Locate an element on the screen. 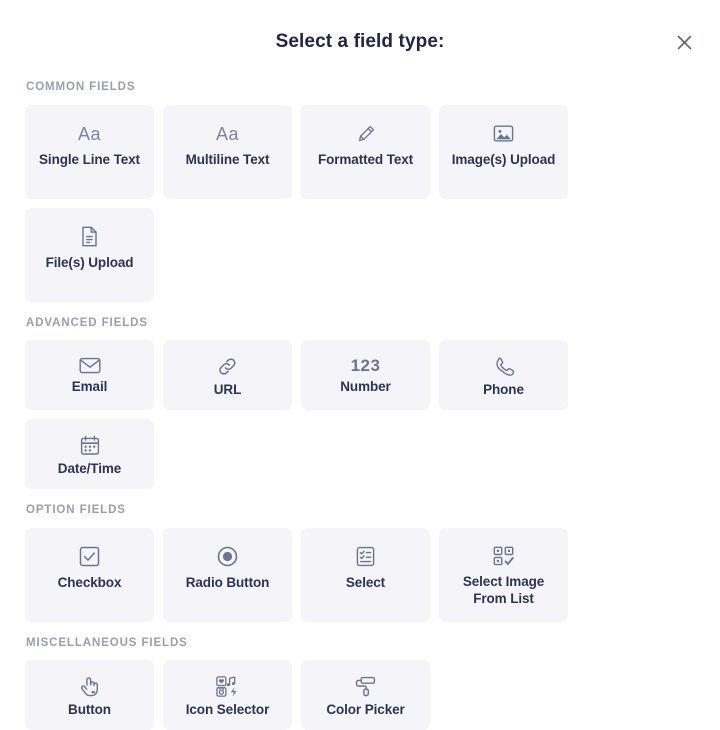  field-card-select-image-from-list: Select Image From List is located at coordinates (503, 575).